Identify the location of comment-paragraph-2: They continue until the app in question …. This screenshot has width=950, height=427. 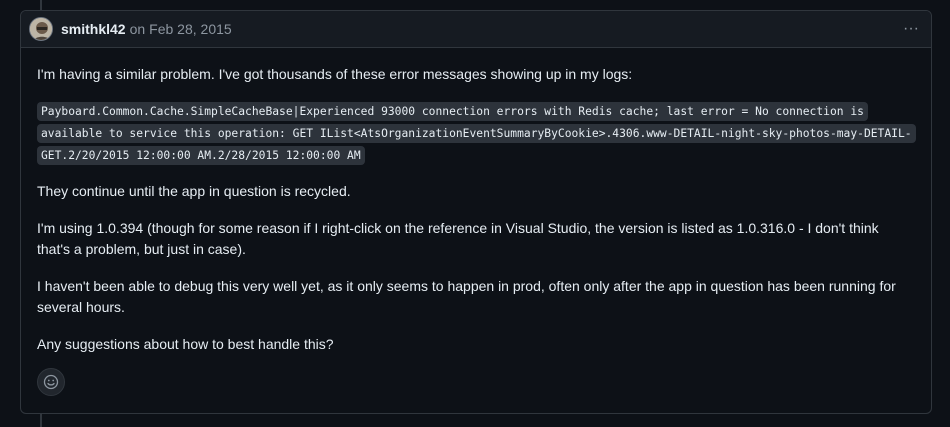
(194, 191).